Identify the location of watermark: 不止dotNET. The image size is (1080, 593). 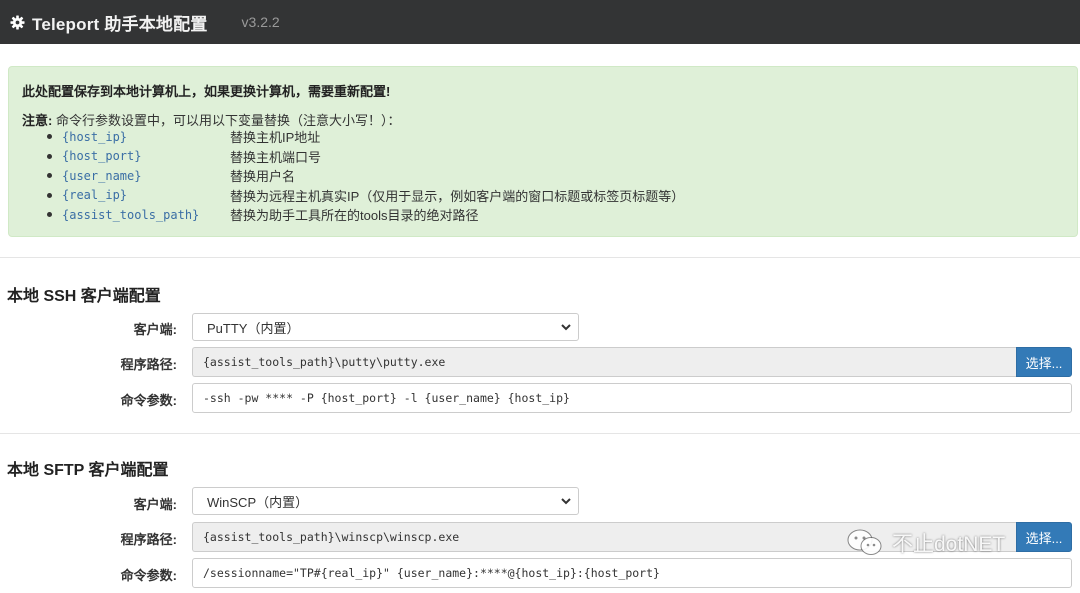
(925, 543).